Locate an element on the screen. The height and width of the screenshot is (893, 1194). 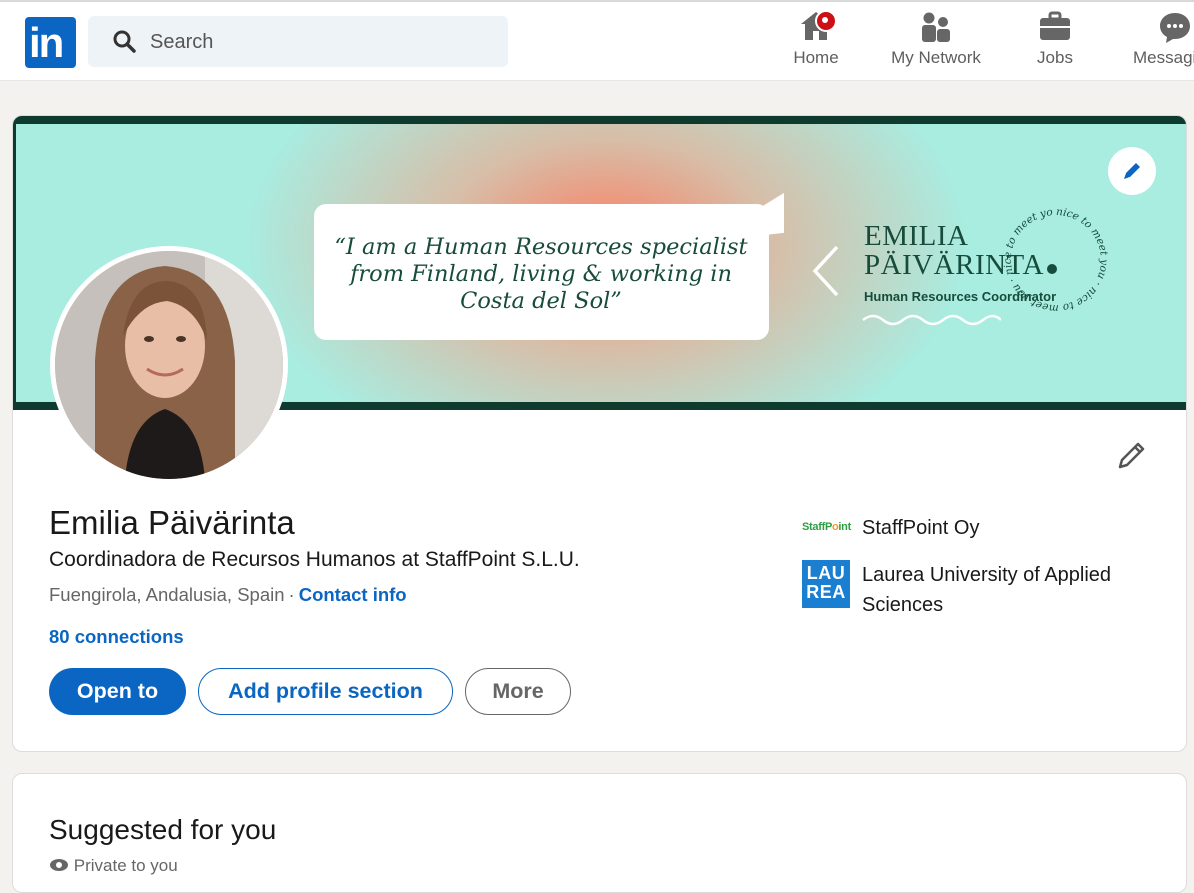
linkedin-logo: in is located at coordinates (50, 42).